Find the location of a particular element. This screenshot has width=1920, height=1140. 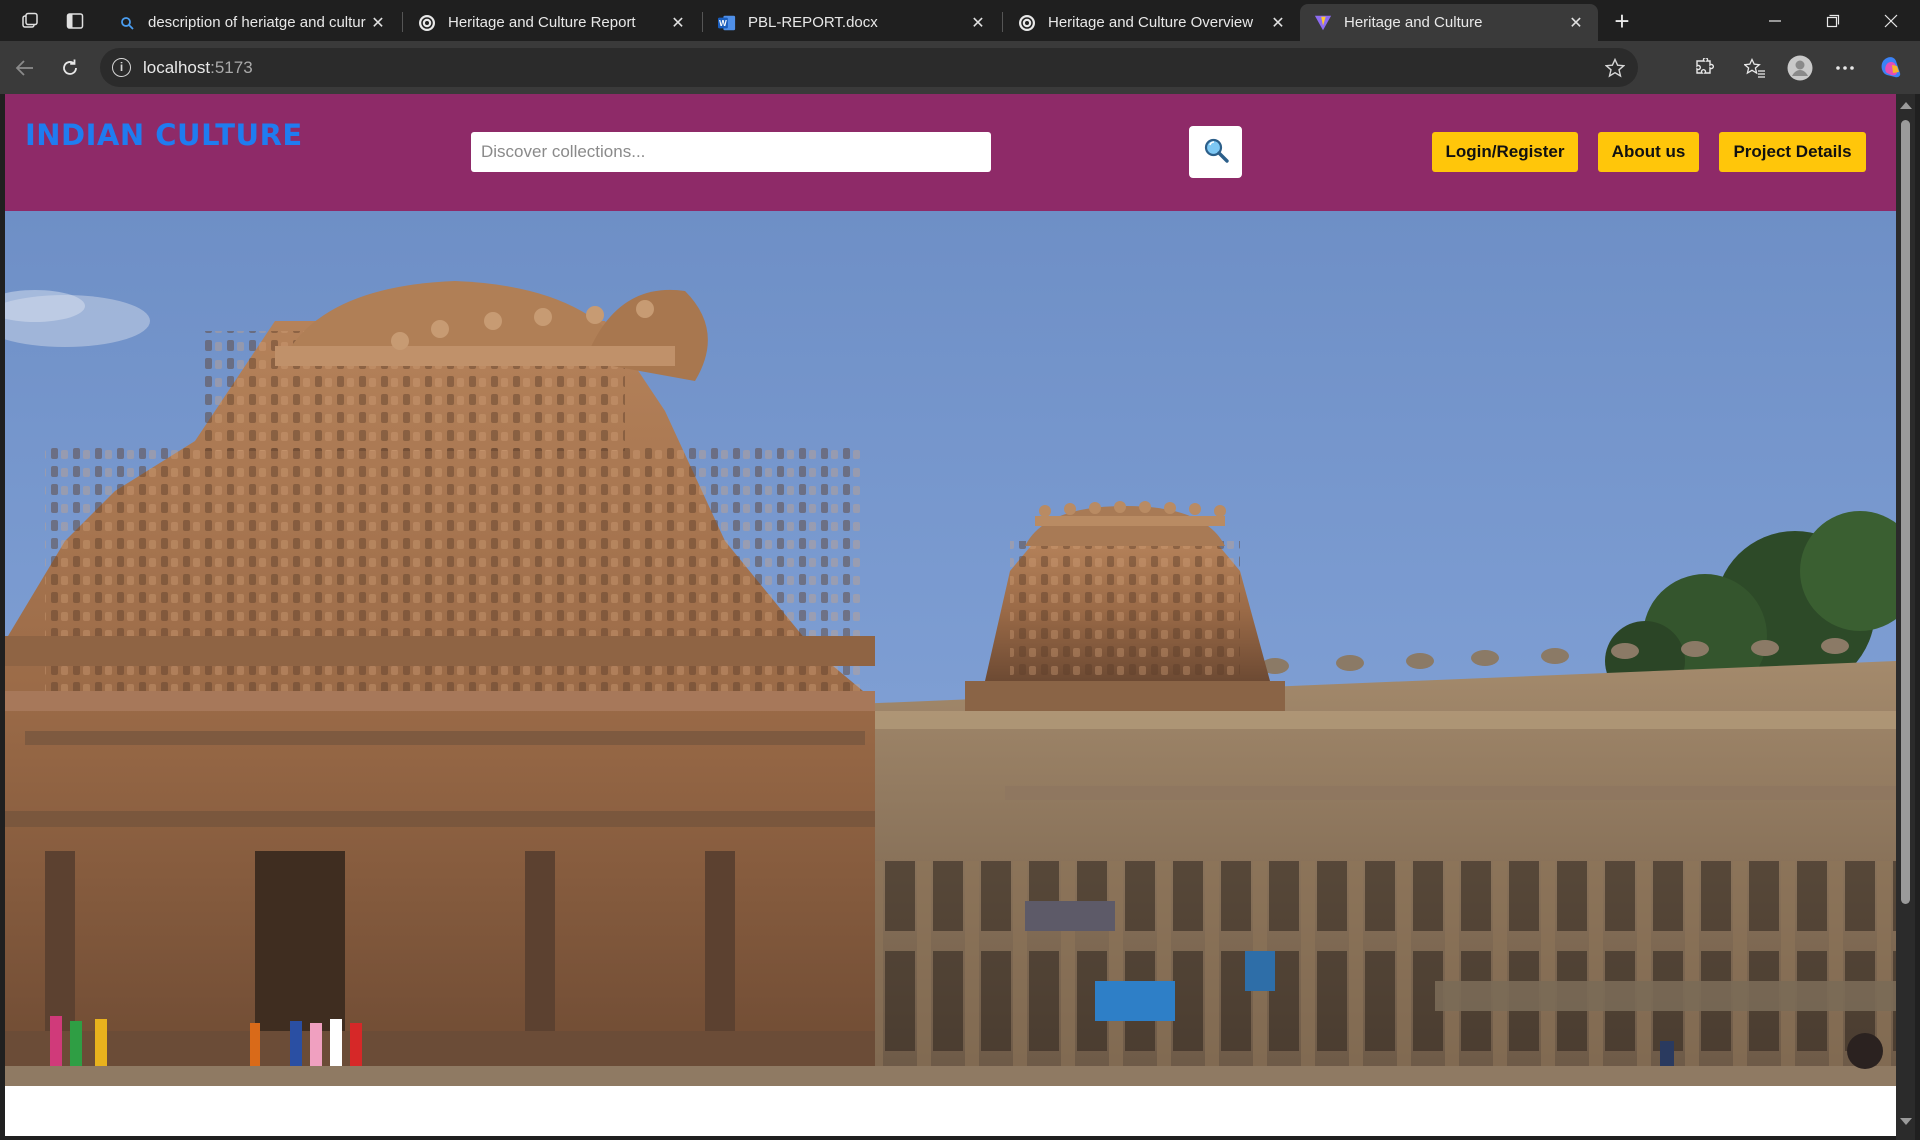

profile-avatar is located at coordinates (1800, 68).